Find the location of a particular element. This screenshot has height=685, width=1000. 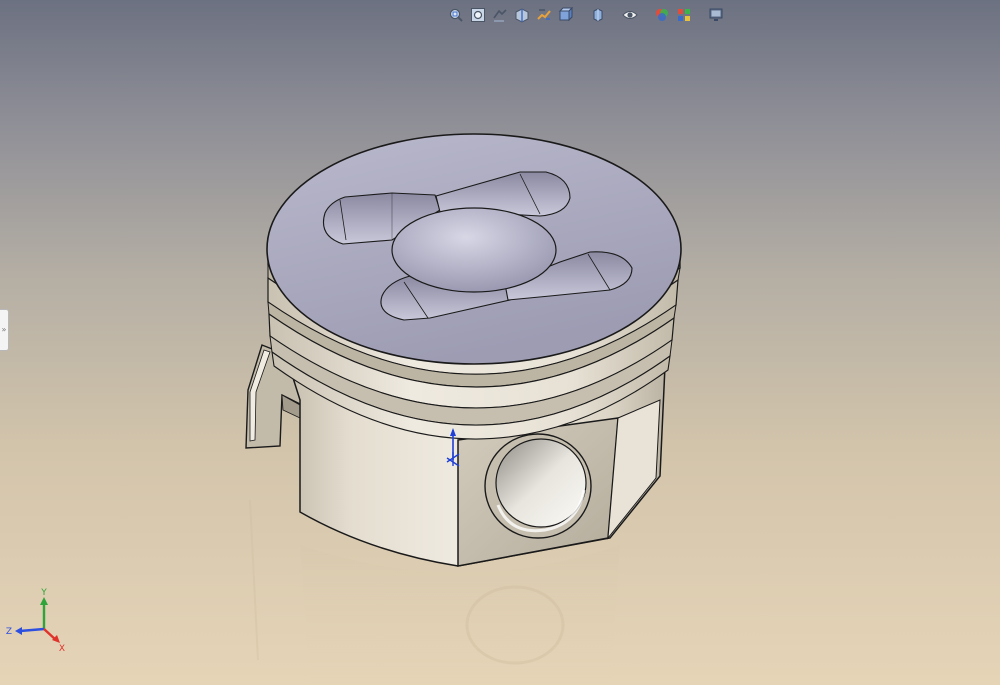

combustion-dome is located at coordinates (474, 250).